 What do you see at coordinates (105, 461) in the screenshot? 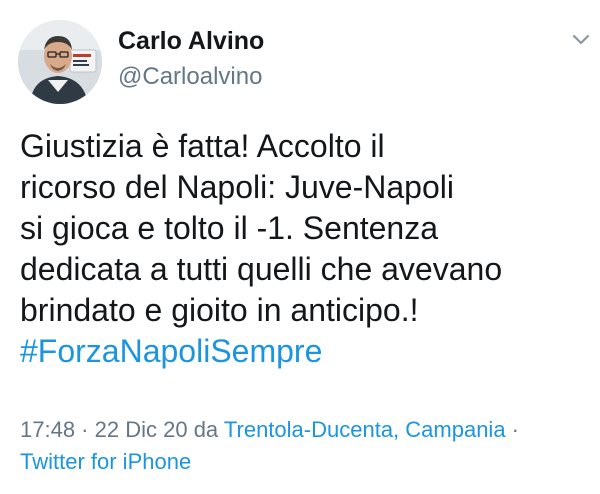
I see `source-link: Twitter for iPhone` at bounding box center [105, 461].